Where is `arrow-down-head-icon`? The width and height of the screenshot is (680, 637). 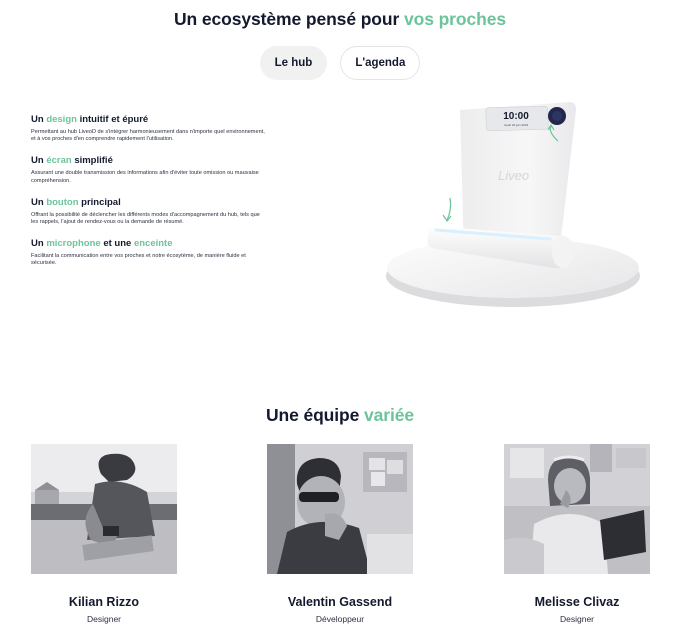
arrow-down-head-icon is located at coordinates (447, 218).